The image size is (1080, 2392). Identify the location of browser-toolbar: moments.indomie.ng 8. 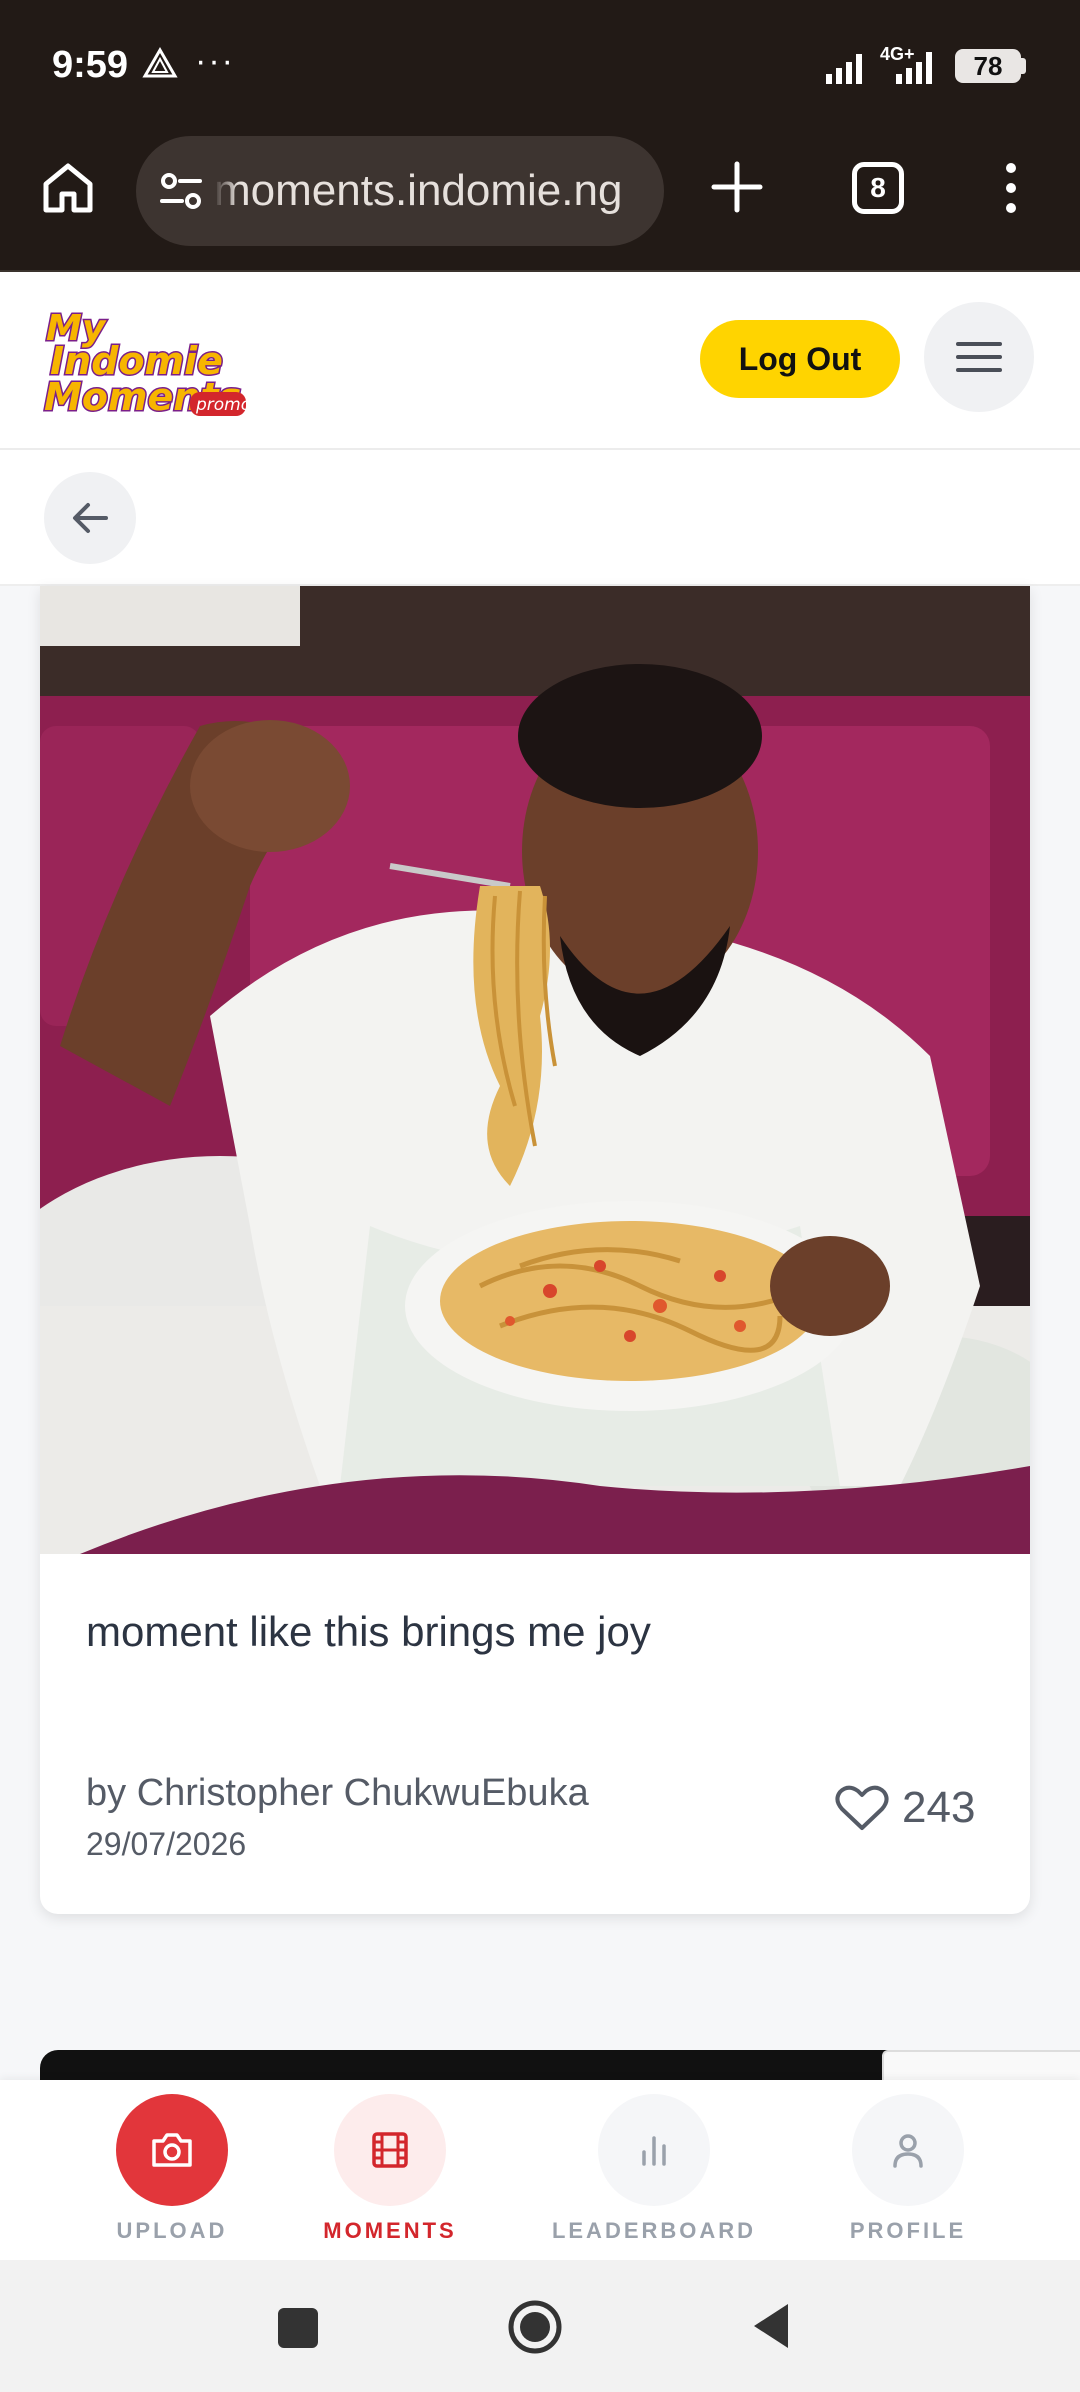
(540, 202).